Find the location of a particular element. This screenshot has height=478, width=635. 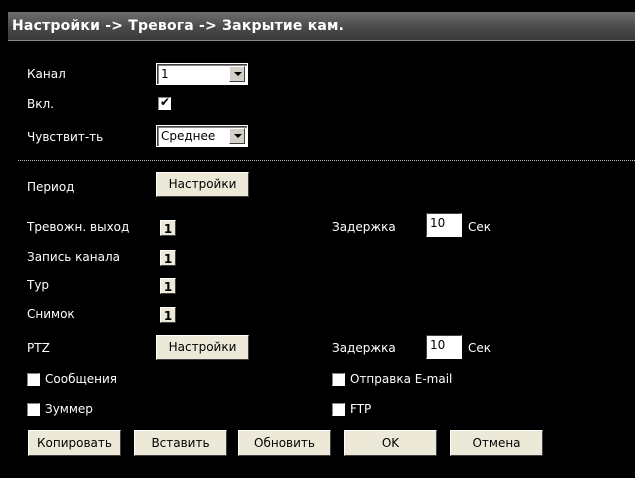

messages-checkbox is located at coordinates (33, 379).